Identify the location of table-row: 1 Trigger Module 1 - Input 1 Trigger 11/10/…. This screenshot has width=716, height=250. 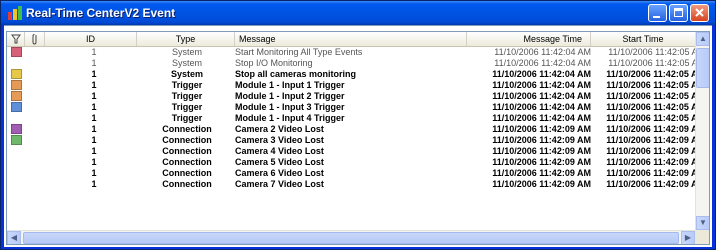
(351, 85).